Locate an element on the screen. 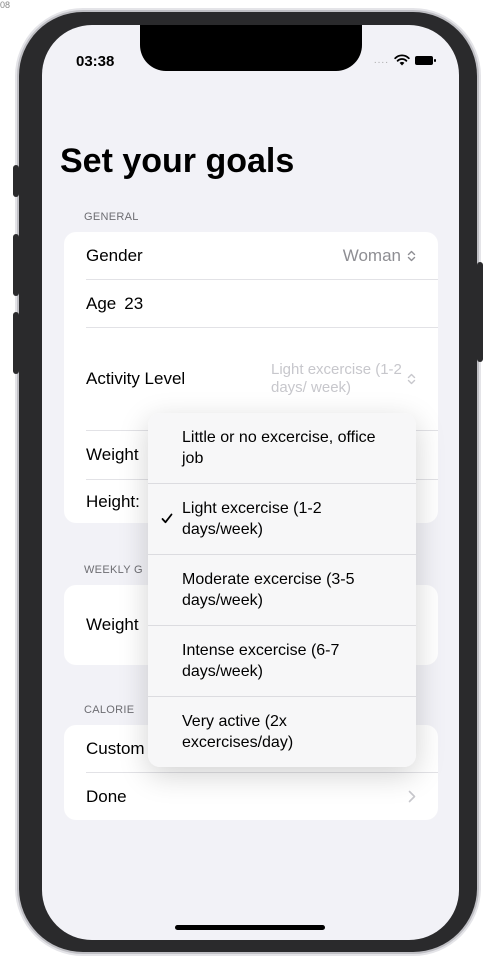 This screenshot has height=960, width=485. done-label: Done is located at coordinates (106, 796).